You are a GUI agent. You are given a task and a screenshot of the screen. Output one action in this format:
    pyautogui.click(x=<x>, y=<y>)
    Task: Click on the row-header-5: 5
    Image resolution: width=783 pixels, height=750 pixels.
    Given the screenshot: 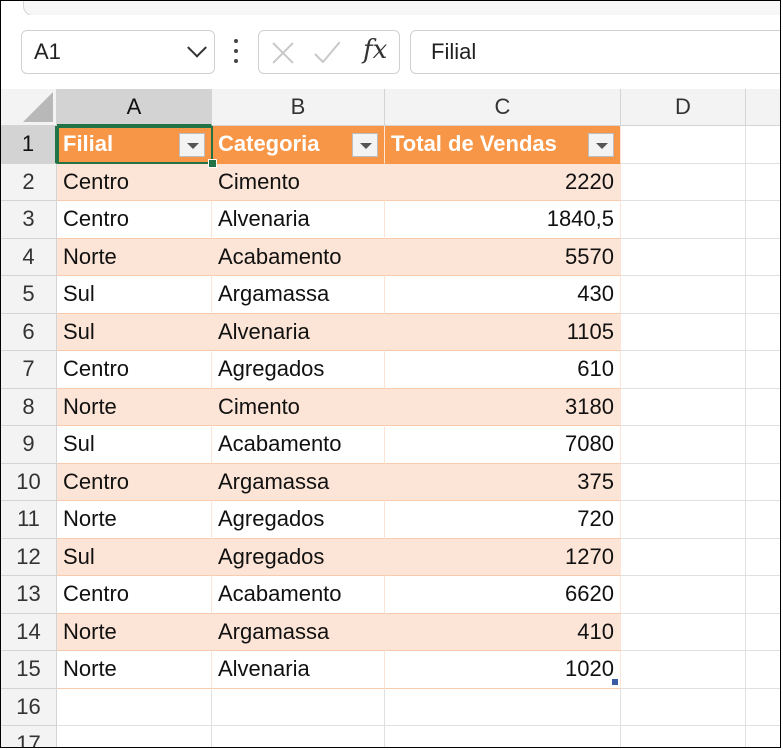 What is the action you would take?
    pyautogui.click(x=29, y=295)
    